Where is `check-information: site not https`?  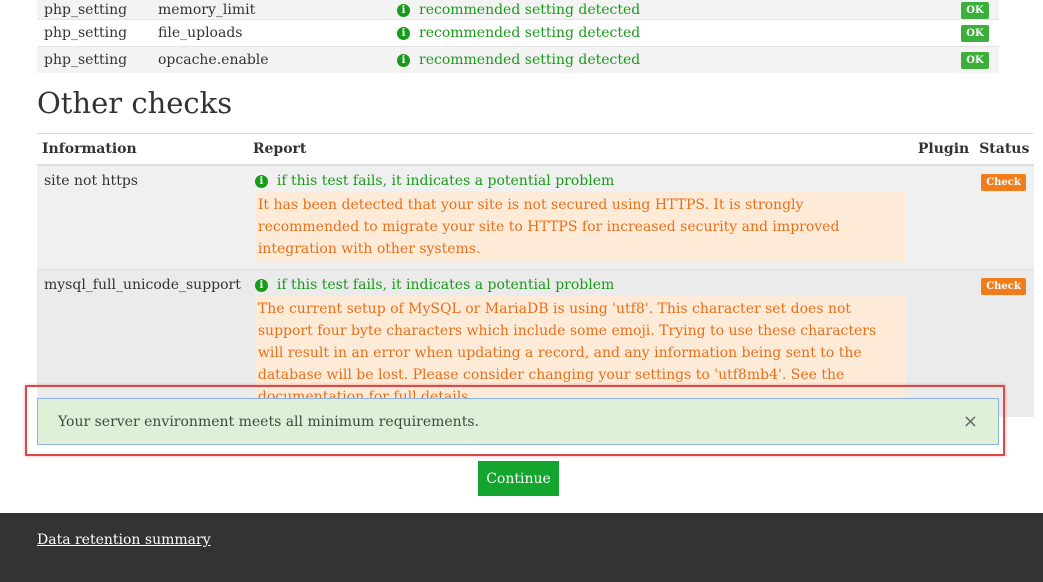
check-information: site not https is located at coordinates (142, 217).